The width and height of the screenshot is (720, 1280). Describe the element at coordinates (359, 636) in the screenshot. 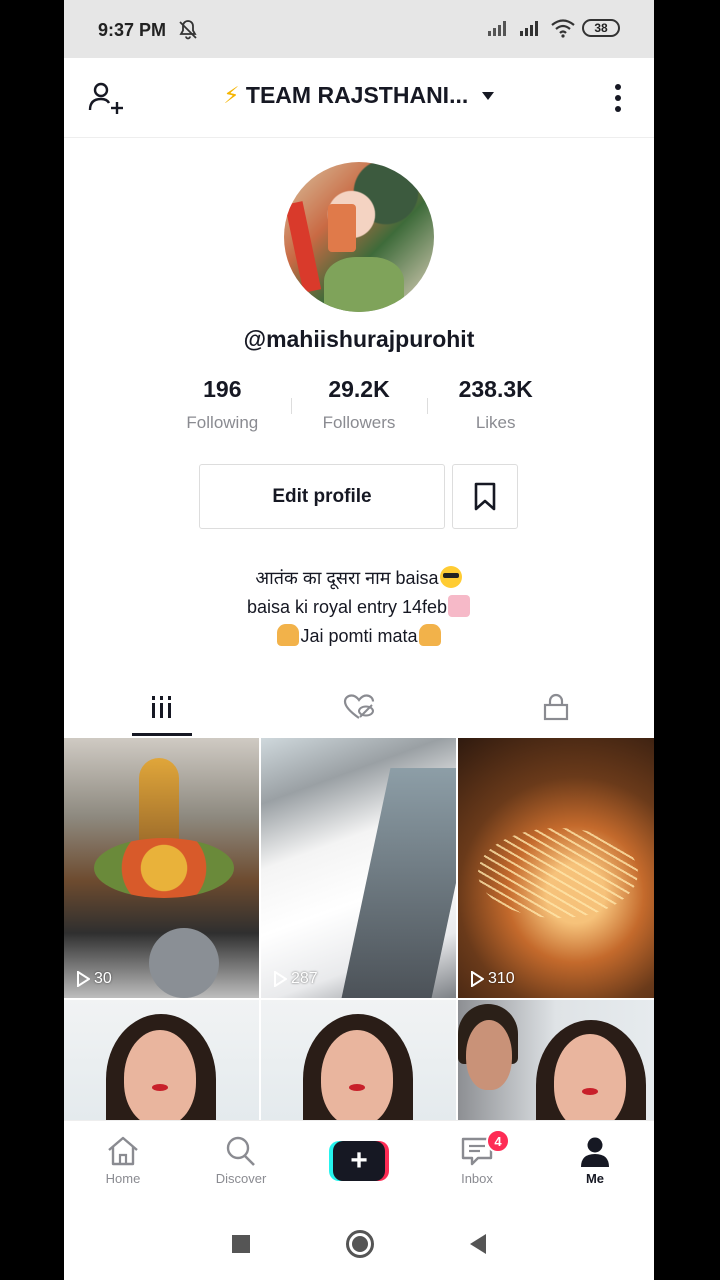

I see `bio-line-3: Jai pomti mata` at that location.